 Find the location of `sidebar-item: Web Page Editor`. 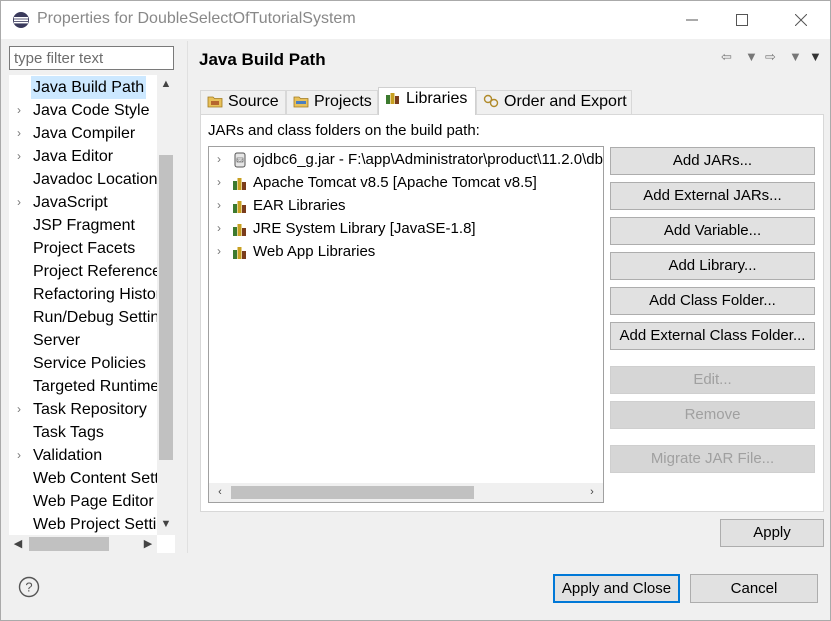

sidebar-item: Web Page Editor is located at coordinates (83, 501).